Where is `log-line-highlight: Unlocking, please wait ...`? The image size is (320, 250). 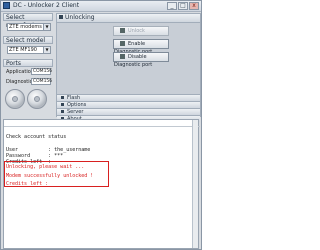 log-line-highlight: Unlocking, please wait ... is located at coordinates (45, 167).